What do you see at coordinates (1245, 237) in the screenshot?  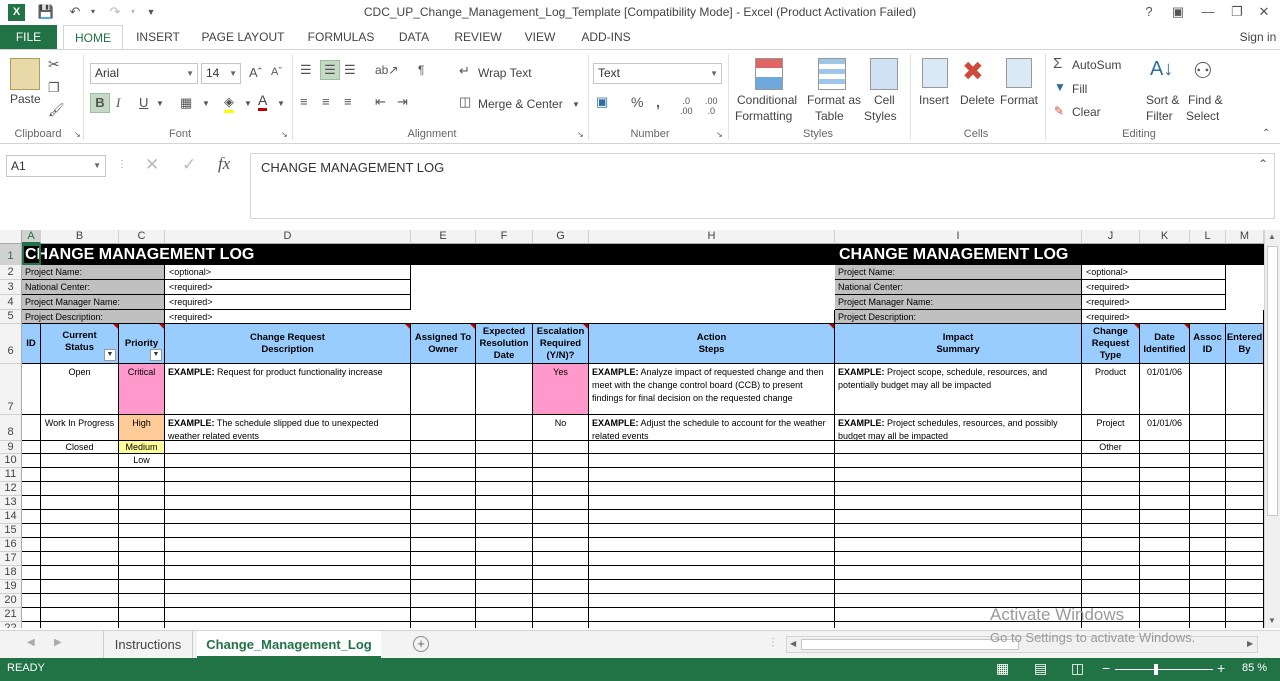 I see `column-header: M` at bounding box center [1245, 237].